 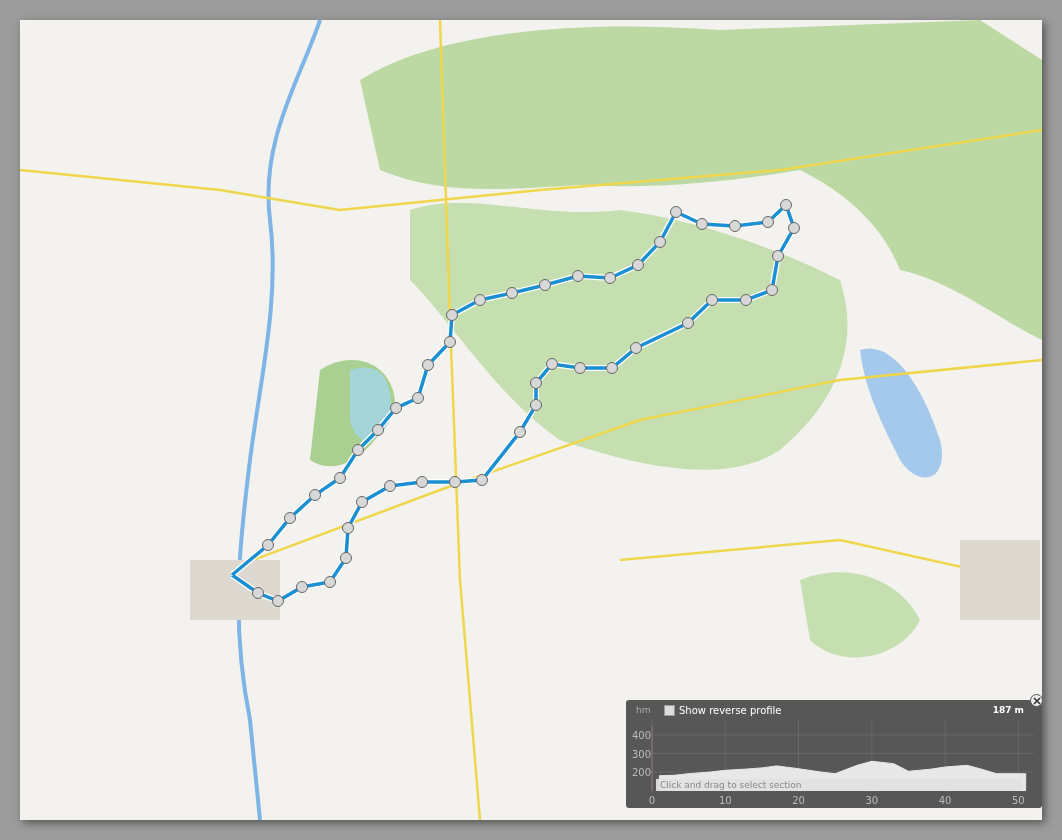 What do you see at coordinates (872, 800) in the screenshot?
I see `x-tick-label: 30` at bounding box center [872, 800].